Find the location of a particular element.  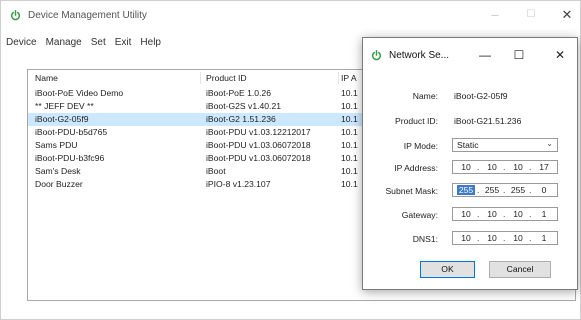

close-button: ✕ is located at coordinates (567, 15).